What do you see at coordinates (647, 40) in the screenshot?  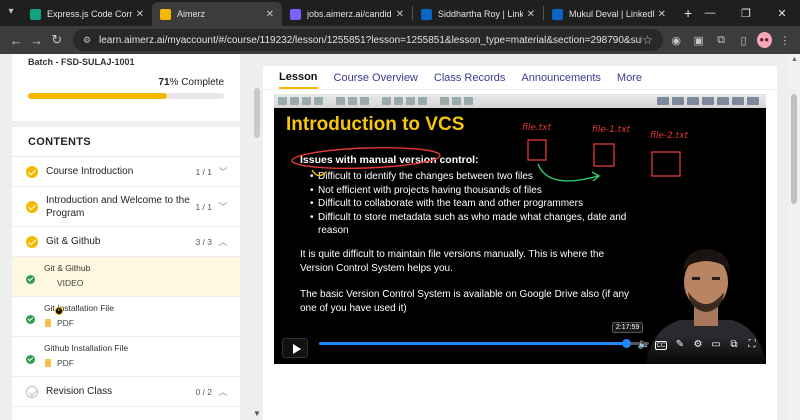 I see `bookmark-star-icon: ☆` at bounding box center [647, 40].